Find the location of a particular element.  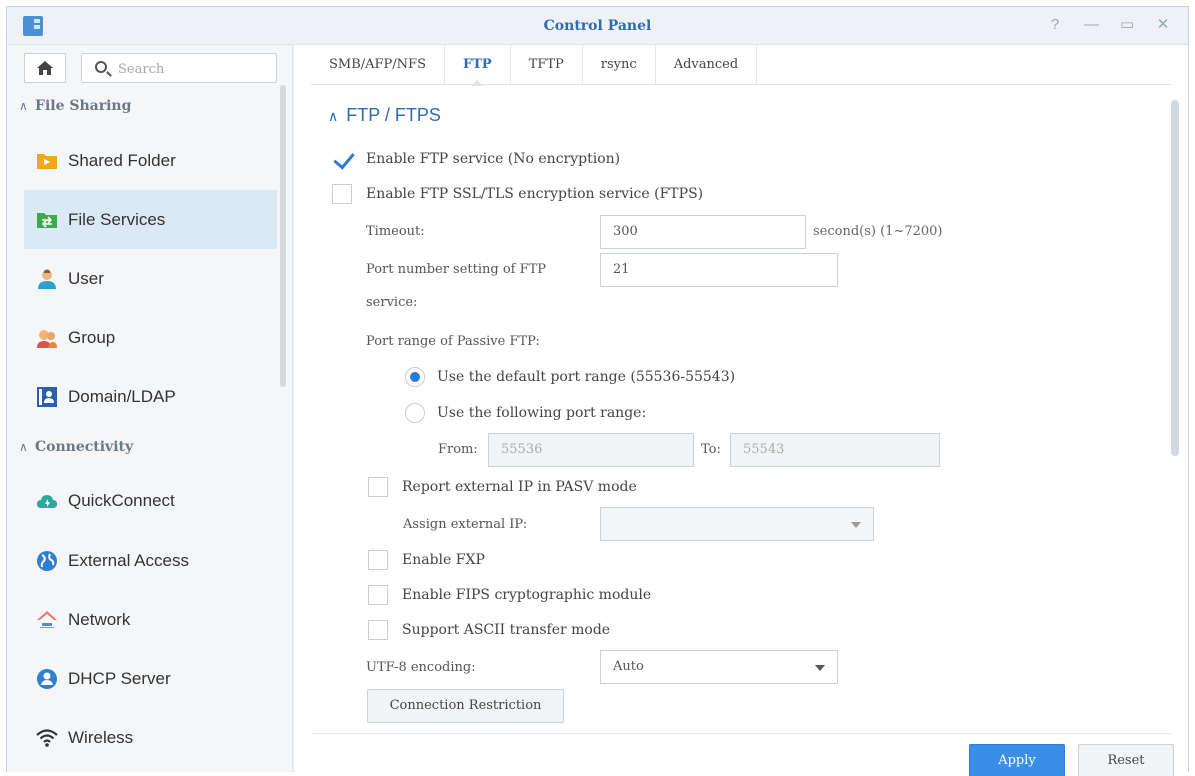

custom-port-range-row: Use the following port range: is located at coordinates (525, 413).